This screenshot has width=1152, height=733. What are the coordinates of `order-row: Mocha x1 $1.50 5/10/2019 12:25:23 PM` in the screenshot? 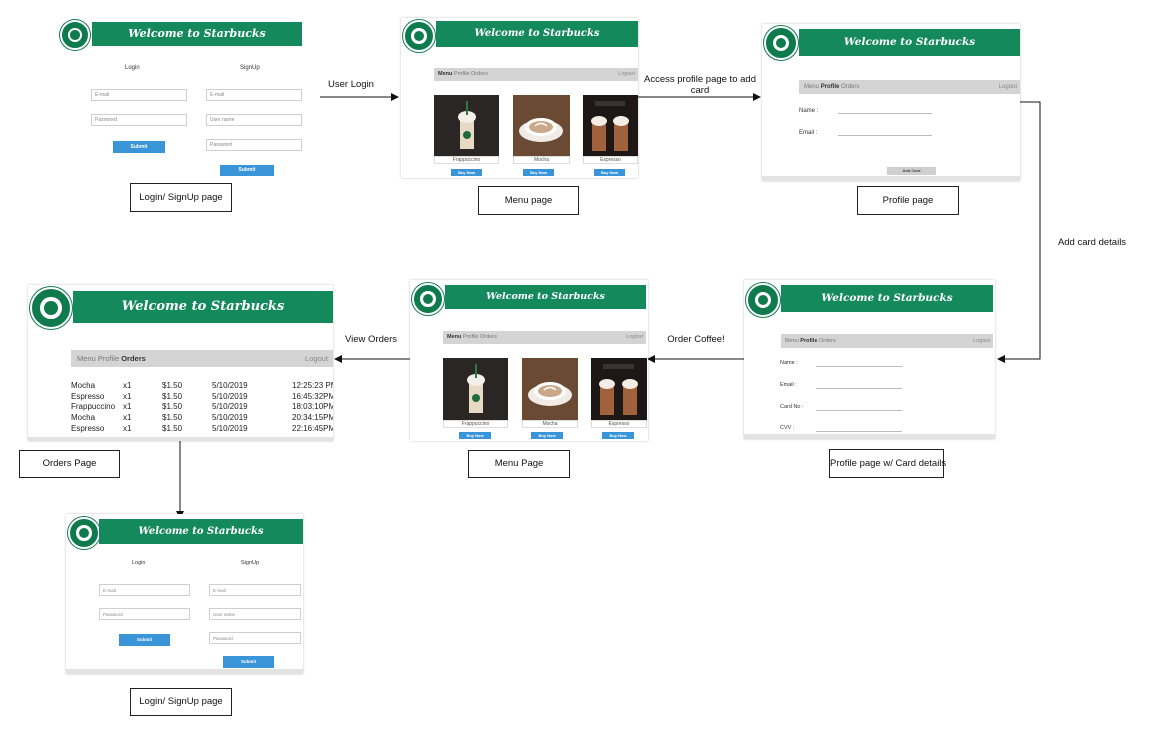 It's located at (202, 386).